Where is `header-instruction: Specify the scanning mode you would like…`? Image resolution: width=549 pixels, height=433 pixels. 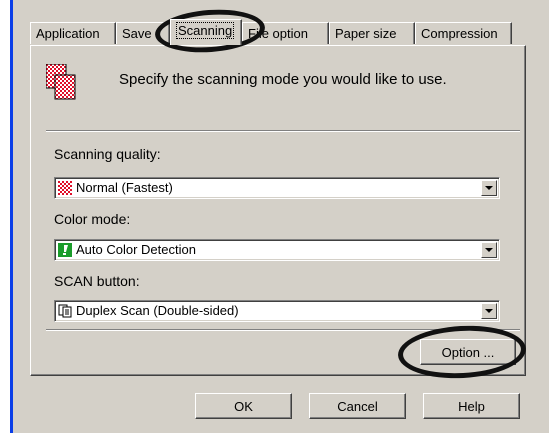
header-instruction: Specify the scanning mode you would like… is located at coordinates (283, 79).